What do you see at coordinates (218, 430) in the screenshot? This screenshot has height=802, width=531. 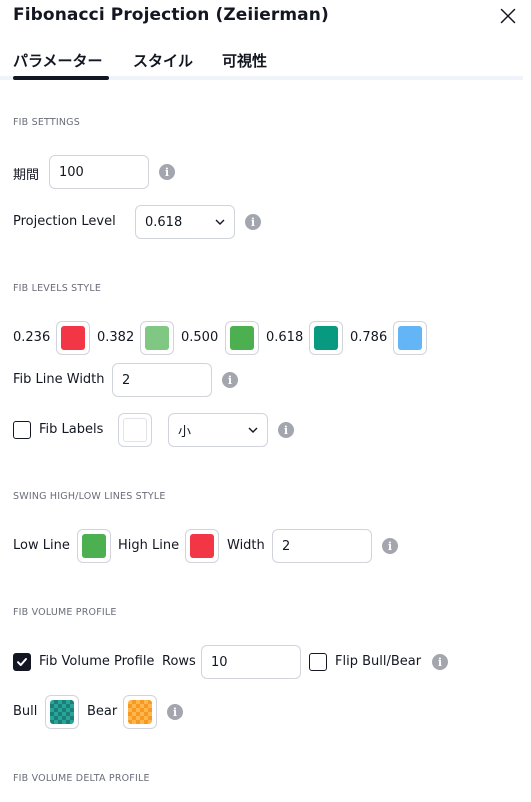 I see `fib-labels-size-select: 小` at bounding box center [218, 430].